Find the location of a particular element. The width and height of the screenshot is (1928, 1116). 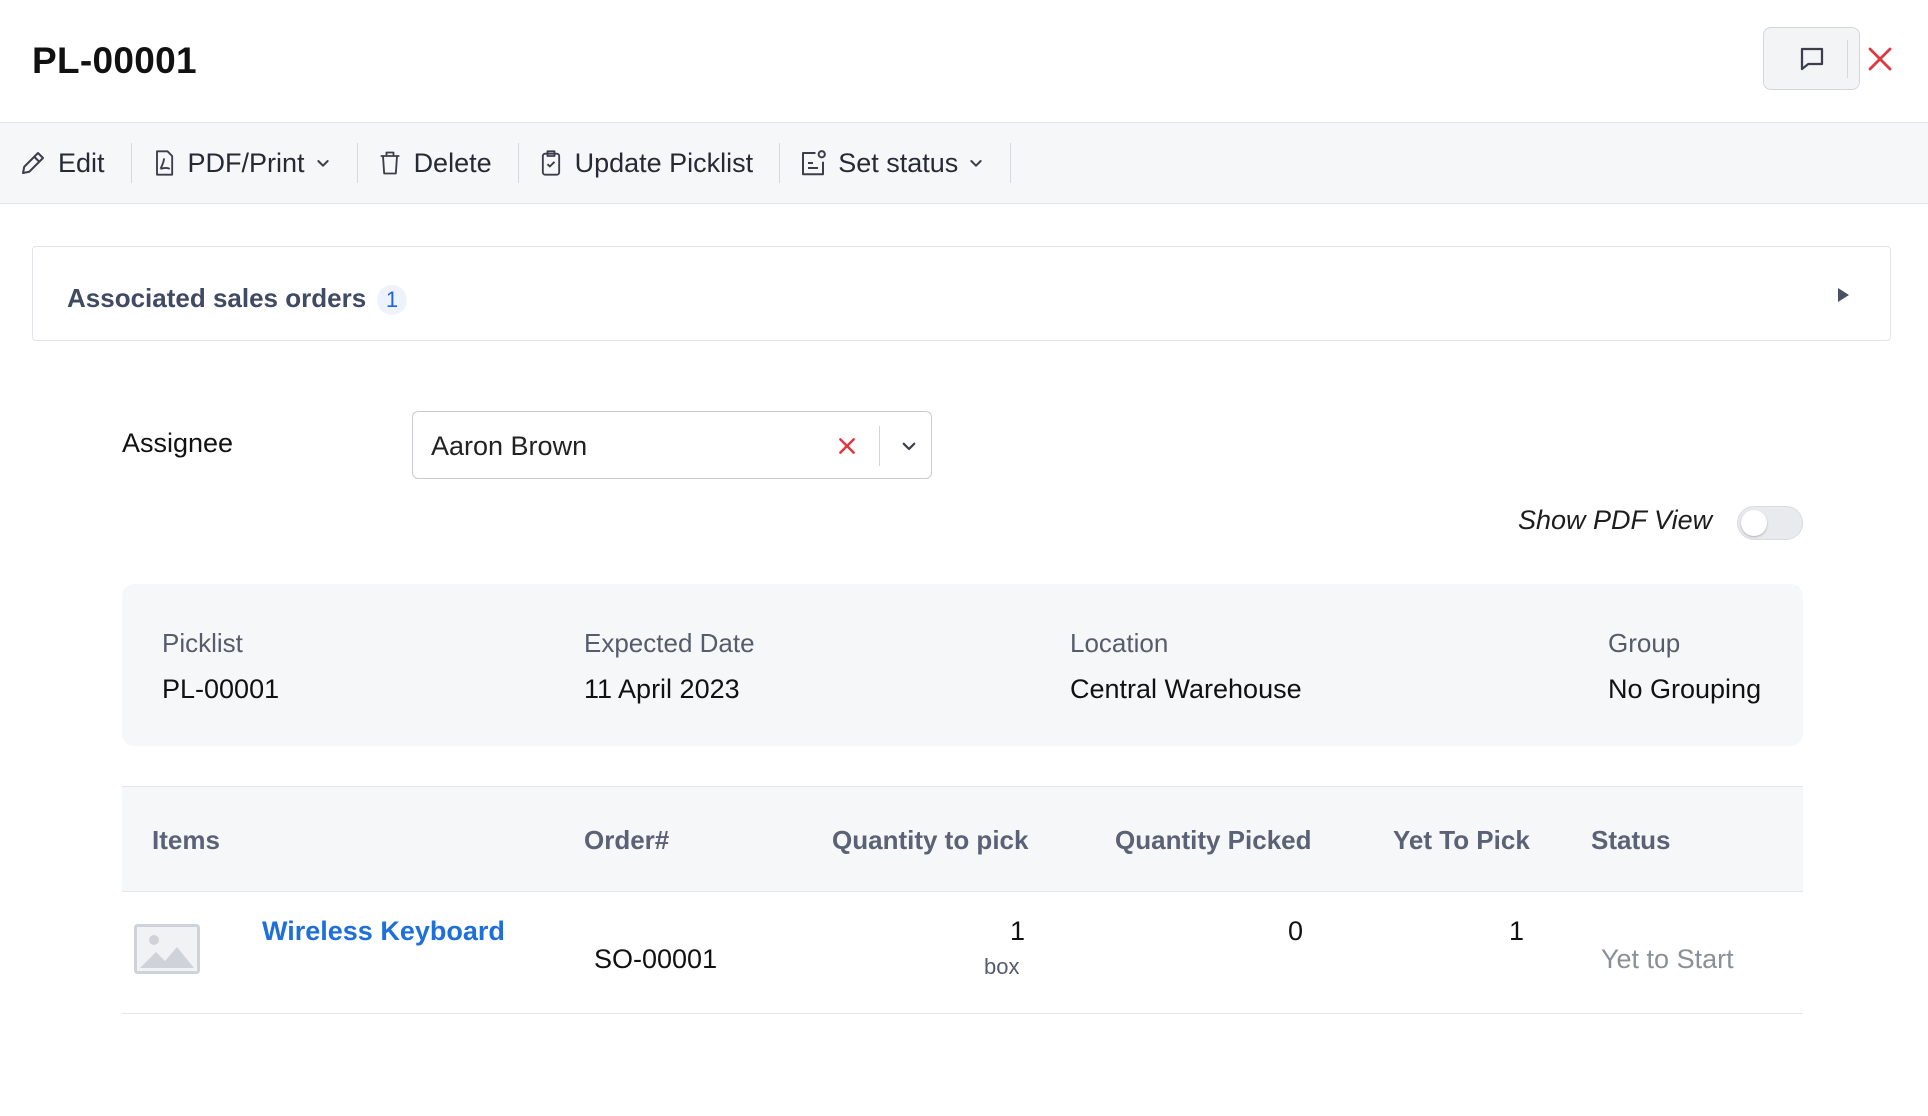

status-text: Yet to Start is located at coordinates (1667, 959).